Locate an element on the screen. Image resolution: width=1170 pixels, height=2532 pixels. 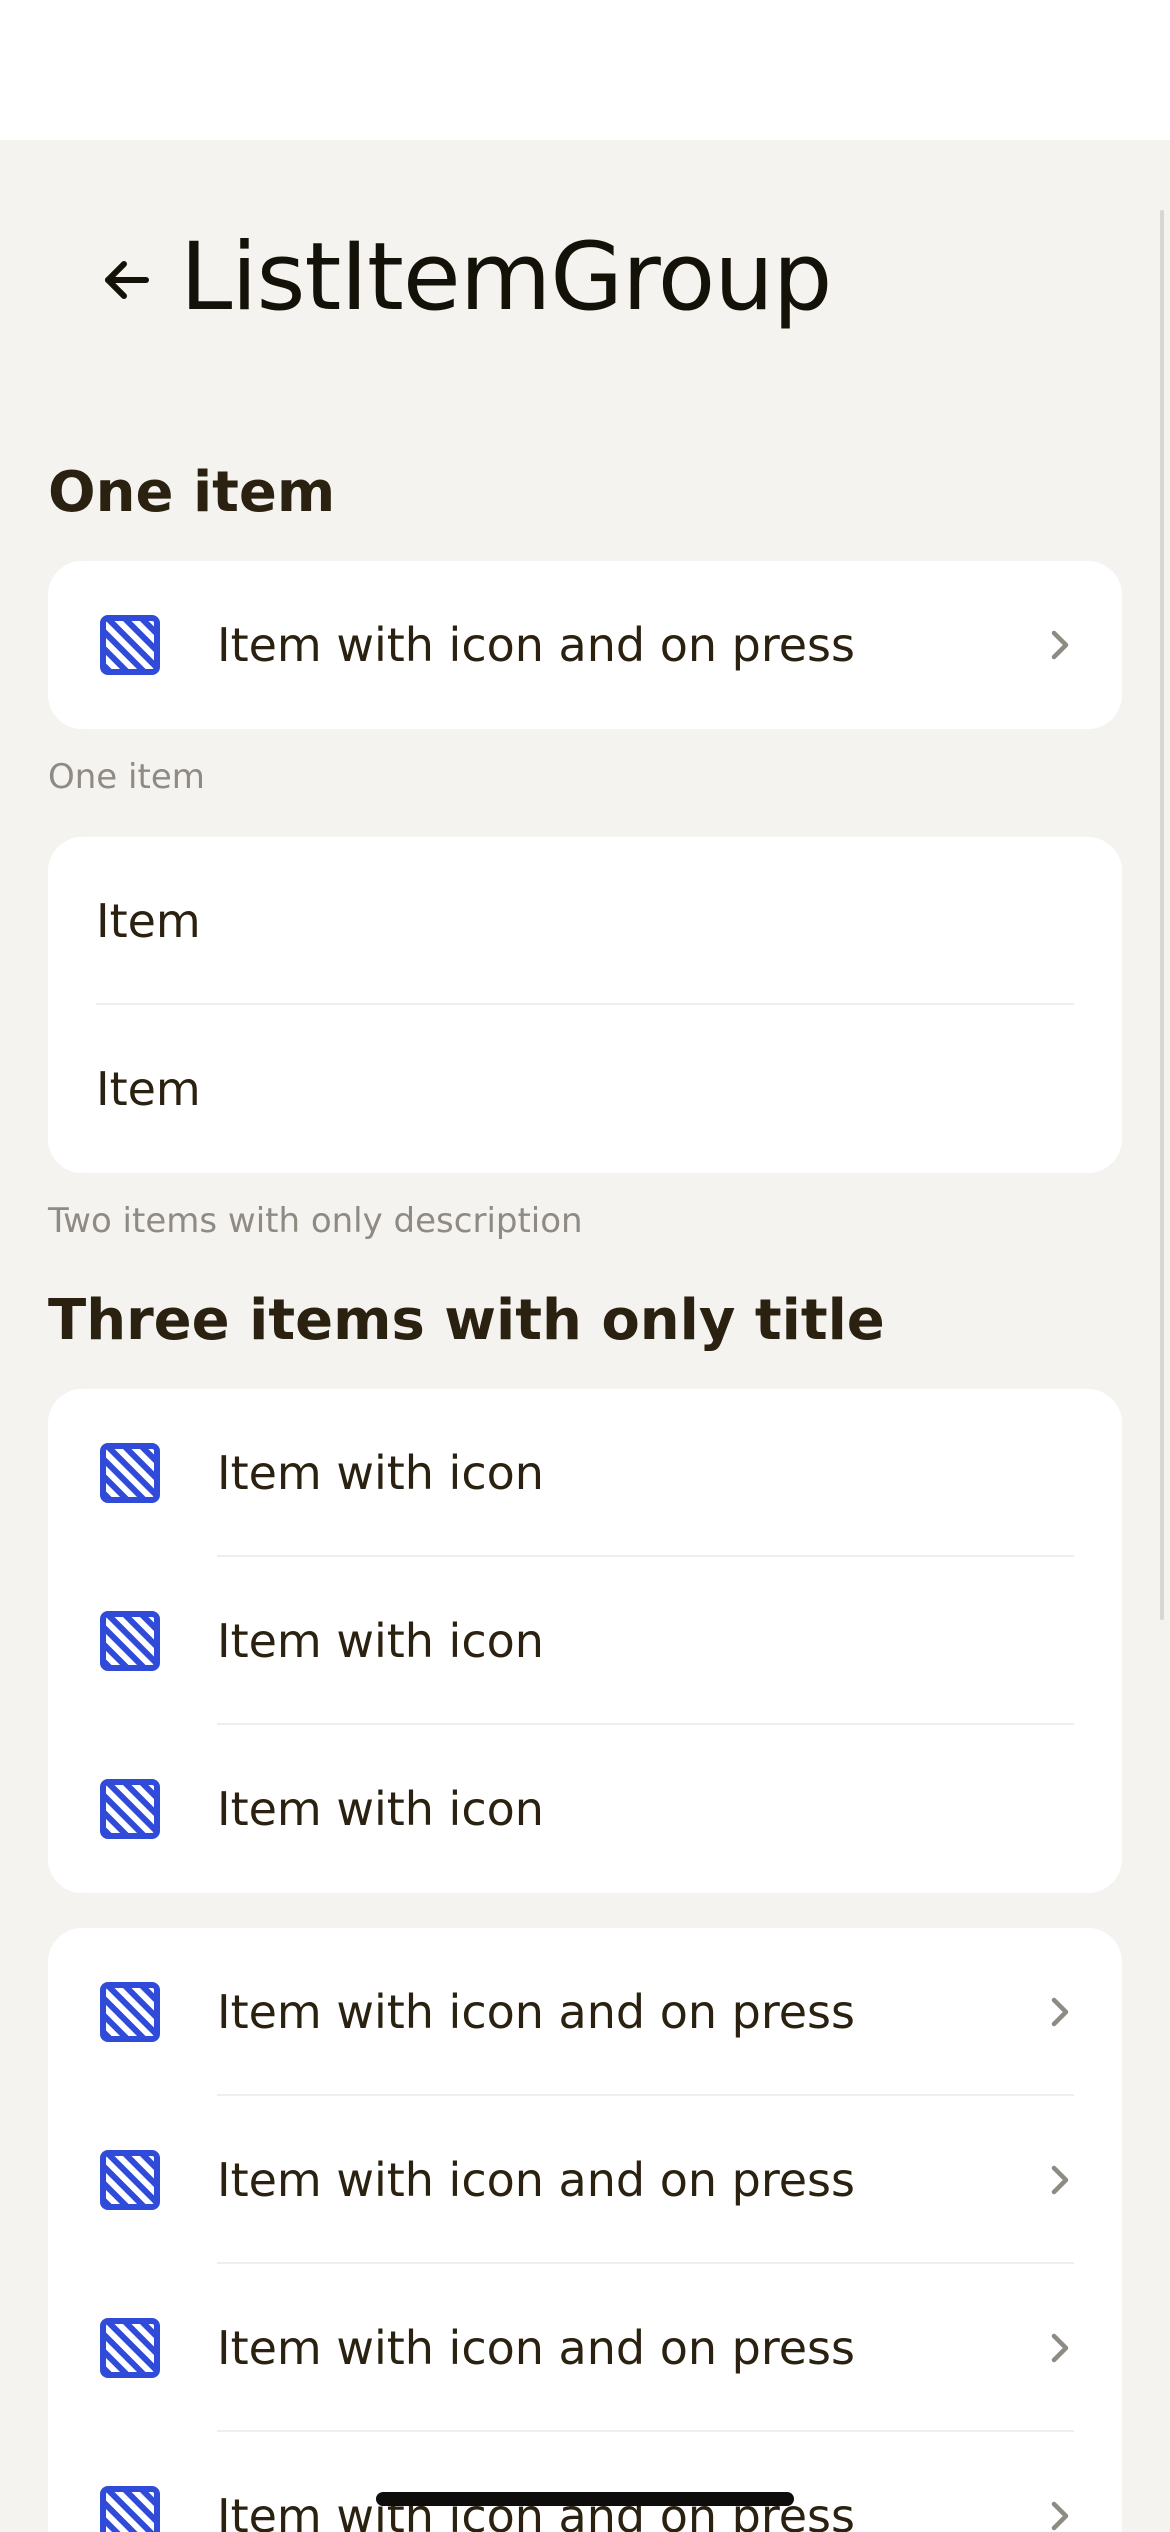
list-group-two-items: Item Item is located at coordinates (585, 1005).